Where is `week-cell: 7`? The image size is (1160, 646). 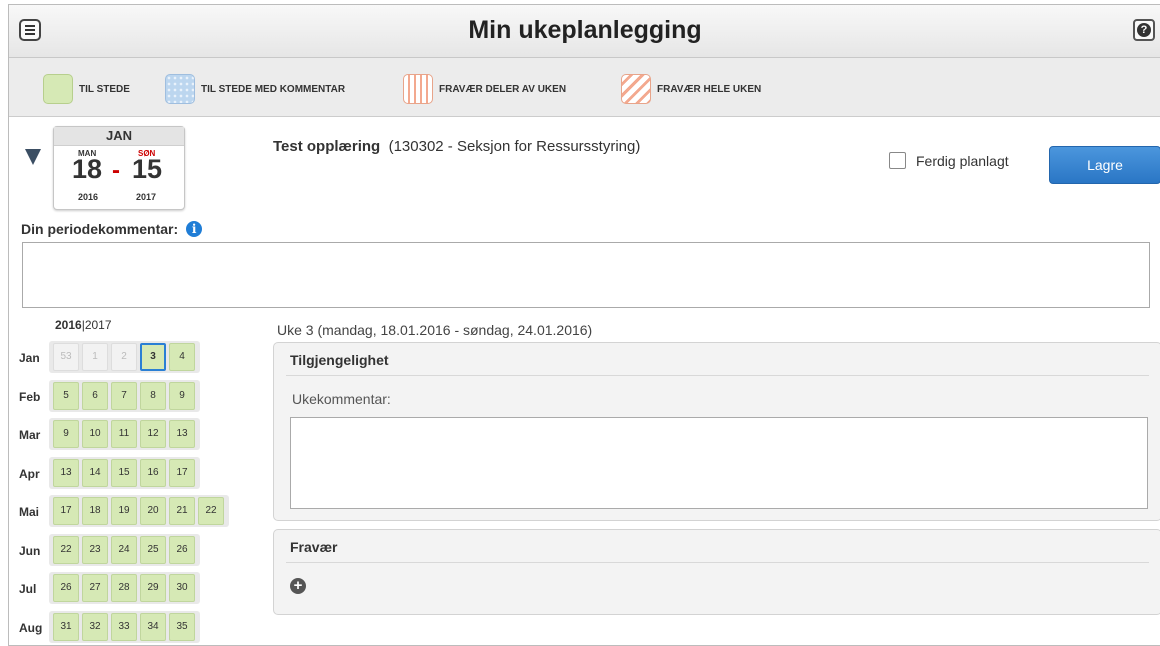
week-cell: 7 is located at coordinates (124, 395).